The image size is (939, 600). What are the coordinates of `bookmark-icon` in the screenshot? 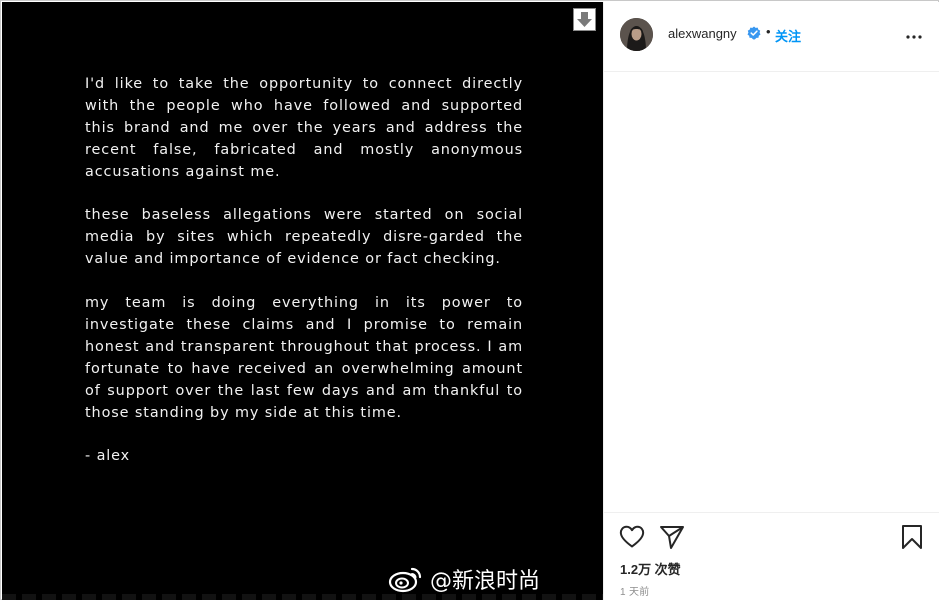 It's located at (912, 537).